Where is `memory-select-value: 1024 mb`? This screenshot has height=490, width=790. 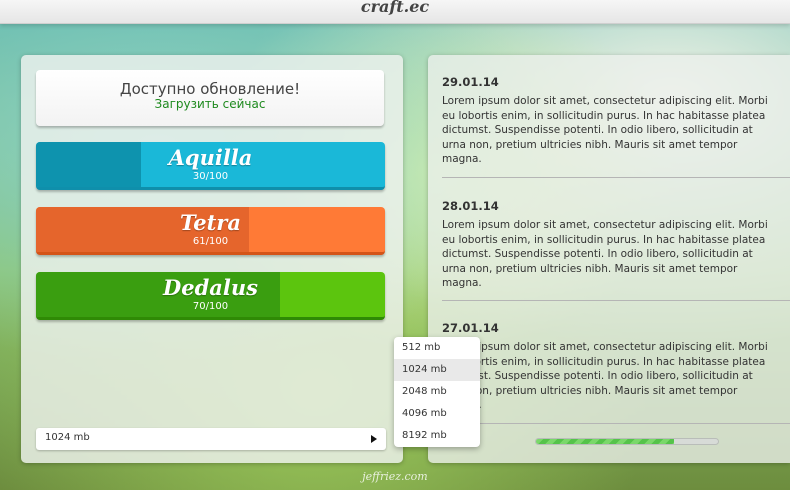
memory-select-value: 1024 mb is located at coordinates (67, 437).